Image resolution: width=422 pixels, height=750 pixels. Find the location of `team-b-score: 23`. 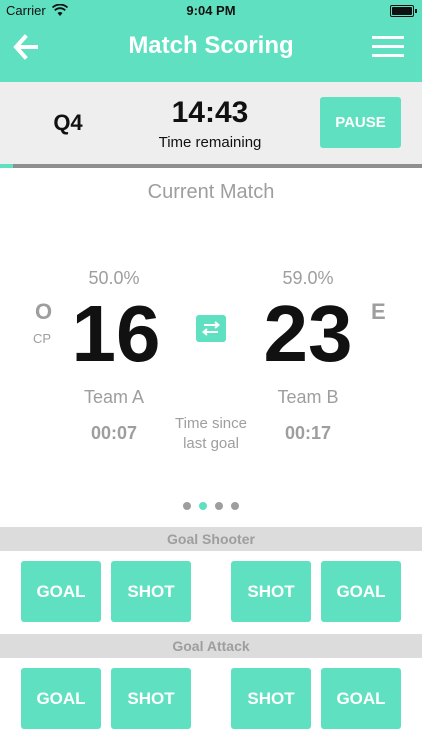

team-b-score: 23 is located at coordinates (308, 333).